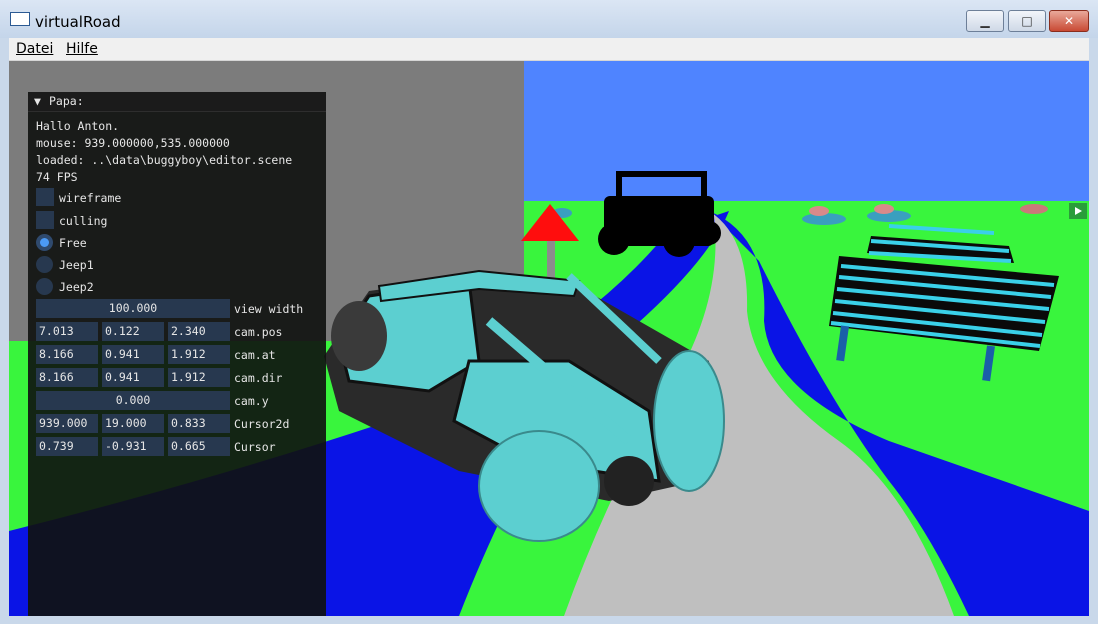  I want to click on cam-pos-label: cam.pos, so click(258, 332).